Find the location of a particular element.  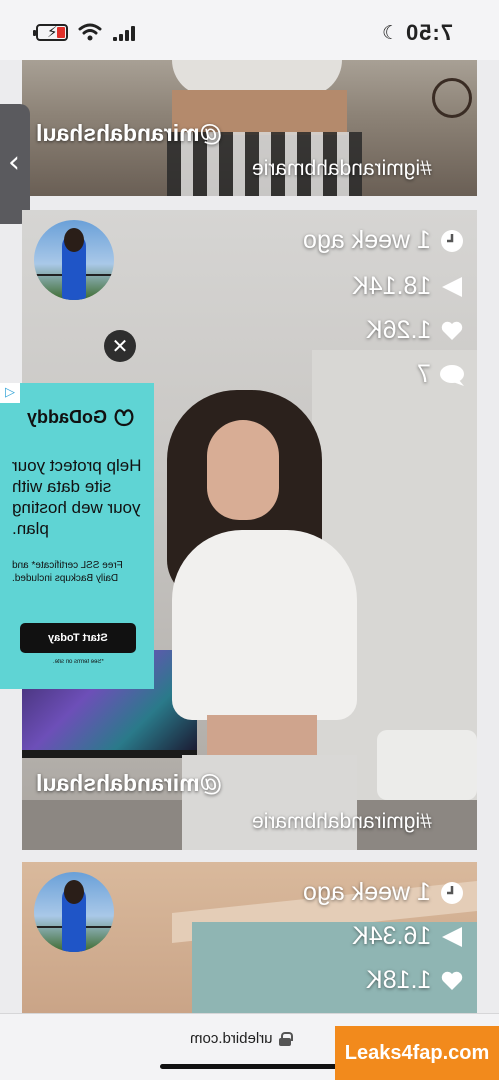

ad-cta-button: Start Today is located at coordinates (78, 638).